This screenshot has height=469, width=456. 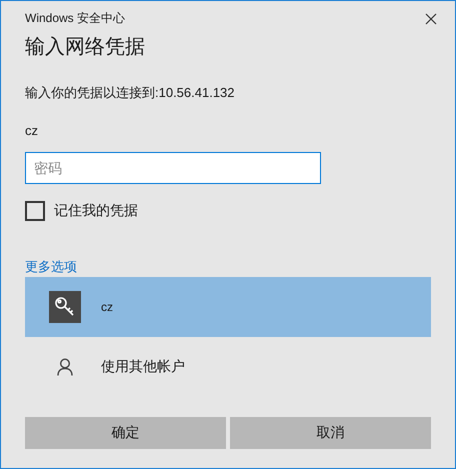 What do you see at coordinates (75, 18) in the screenshot?
I see `window-title: Windows 安全中心` at bounding box center [75, 18].